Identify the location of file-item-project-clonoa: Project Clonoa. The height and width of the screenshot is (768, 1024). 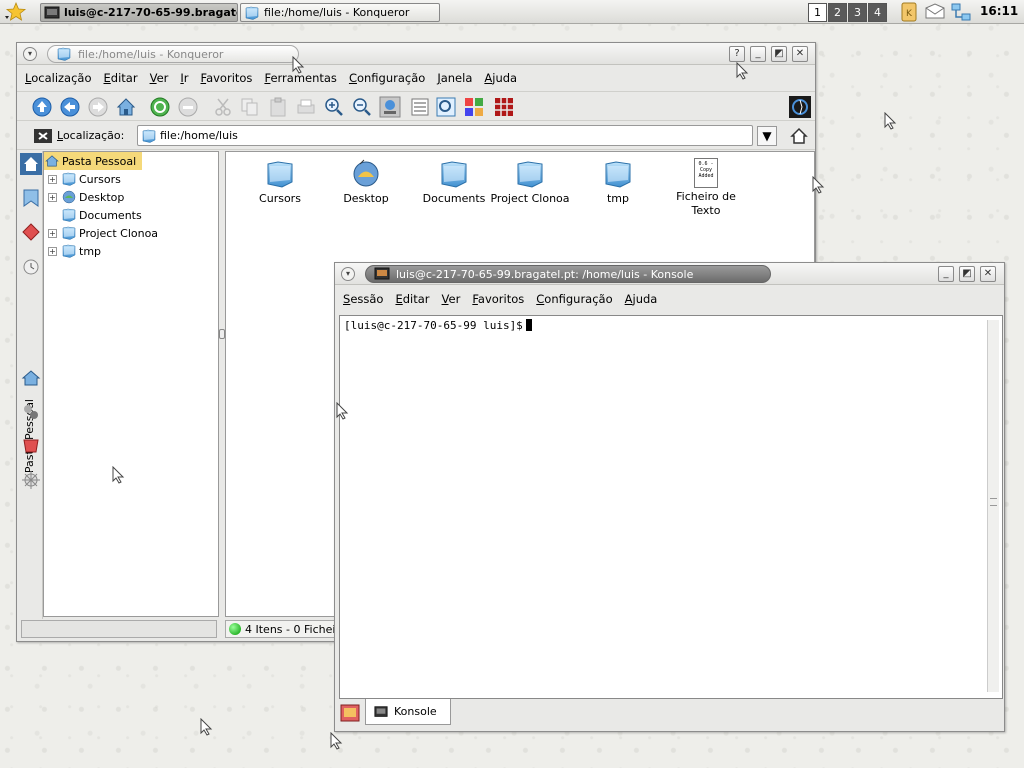
(530, 182).